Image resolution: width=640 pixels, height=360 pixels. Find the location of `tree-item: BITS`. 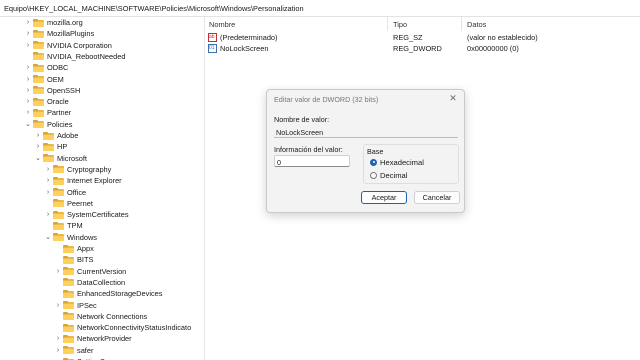

tree-item: BITS is located at coordinates (73, 259).